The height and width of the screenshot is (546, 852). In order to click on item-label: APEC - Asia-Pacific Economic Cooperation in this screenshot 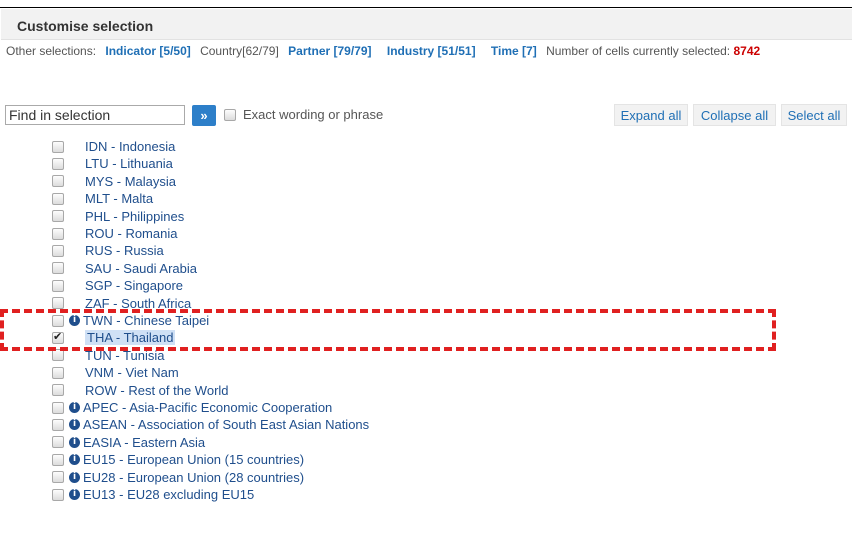, I will do `click(208, 407)`.